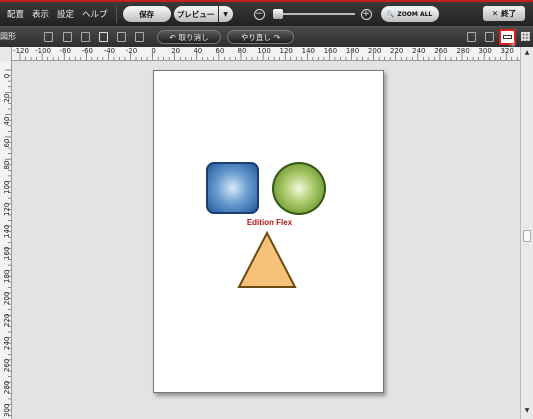 The image size is (533, 419). Describe the element at coordinates (193, 37) in the screenshot. I see `undo-label: 取り消し` at that location.